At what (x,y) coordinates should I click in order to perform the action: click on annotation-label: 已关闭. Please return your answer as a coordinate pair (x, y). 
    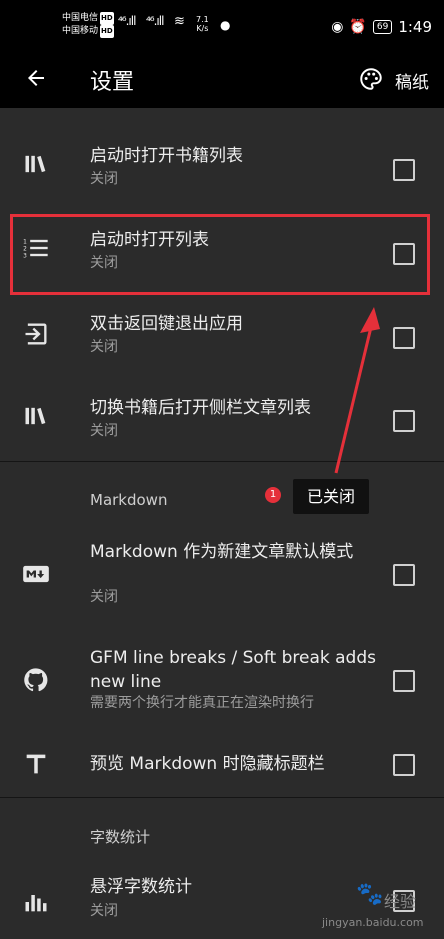
    Looking at the image, I should click on (331, 496).